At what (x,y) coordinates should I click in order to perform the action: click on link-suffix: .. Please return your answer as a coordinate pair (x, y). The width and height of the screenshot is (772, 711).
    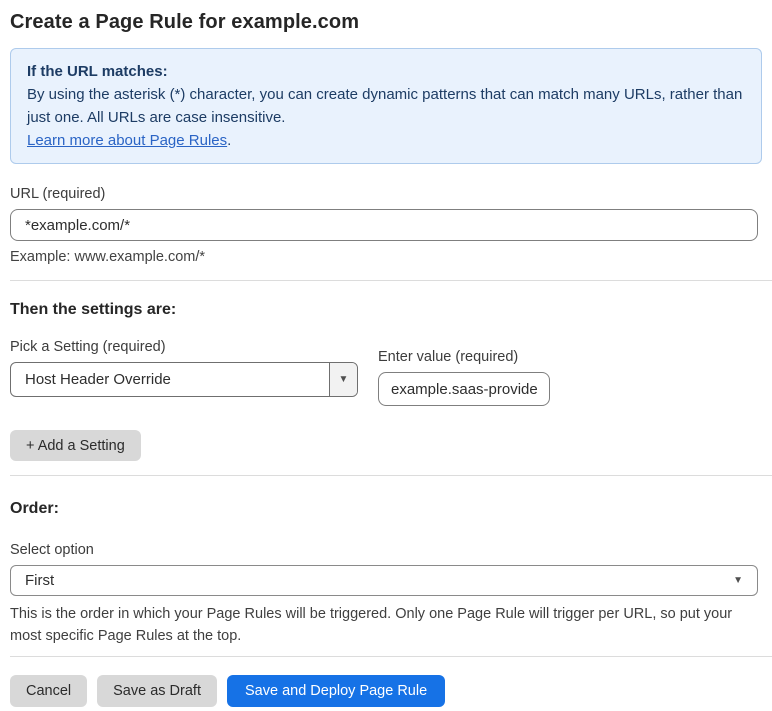
    Looking at the image, I should click on (229, 140).